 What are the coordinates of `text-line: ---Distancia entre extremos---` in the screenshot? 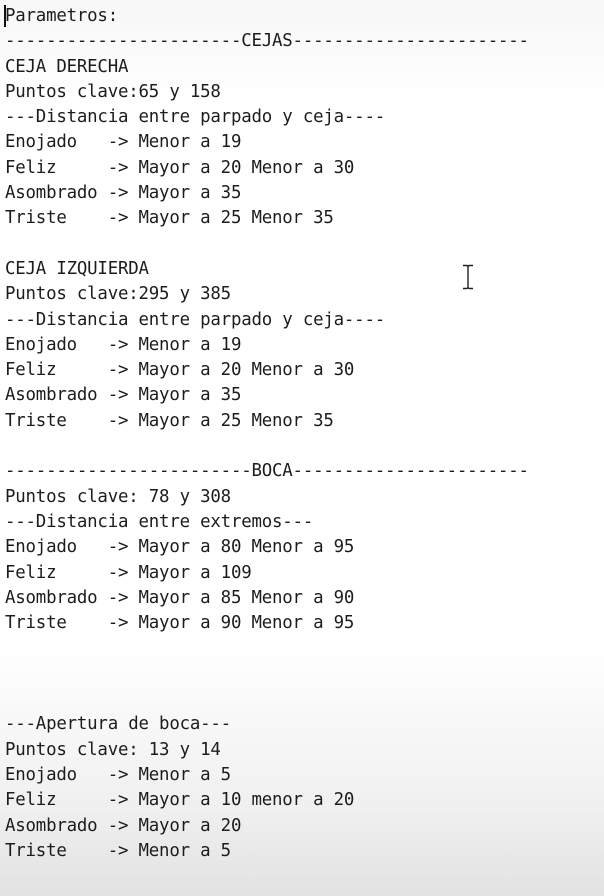 It's located at (302, 522).